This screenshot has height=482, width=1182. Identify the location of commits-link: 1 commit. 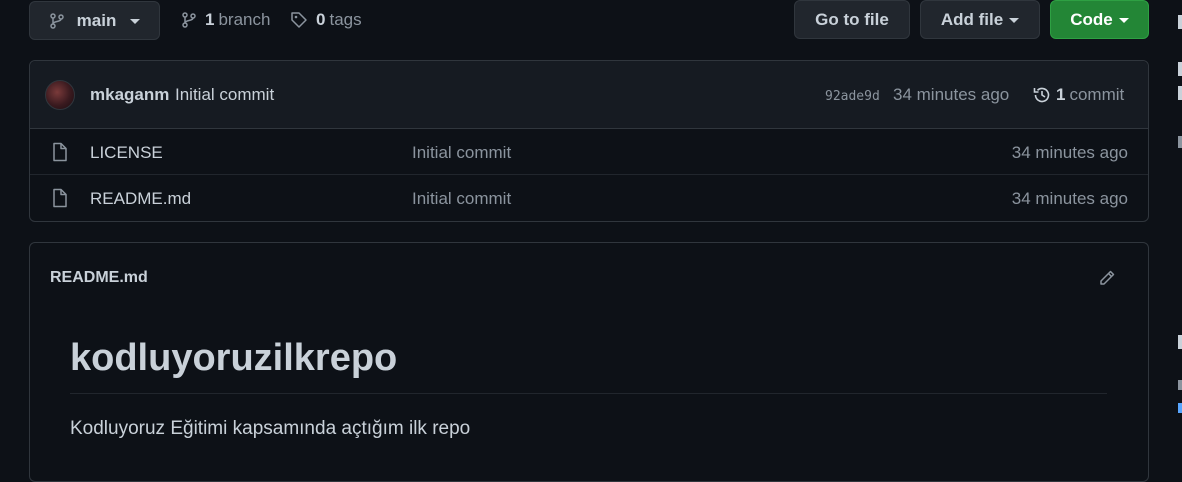
(1078, 95).